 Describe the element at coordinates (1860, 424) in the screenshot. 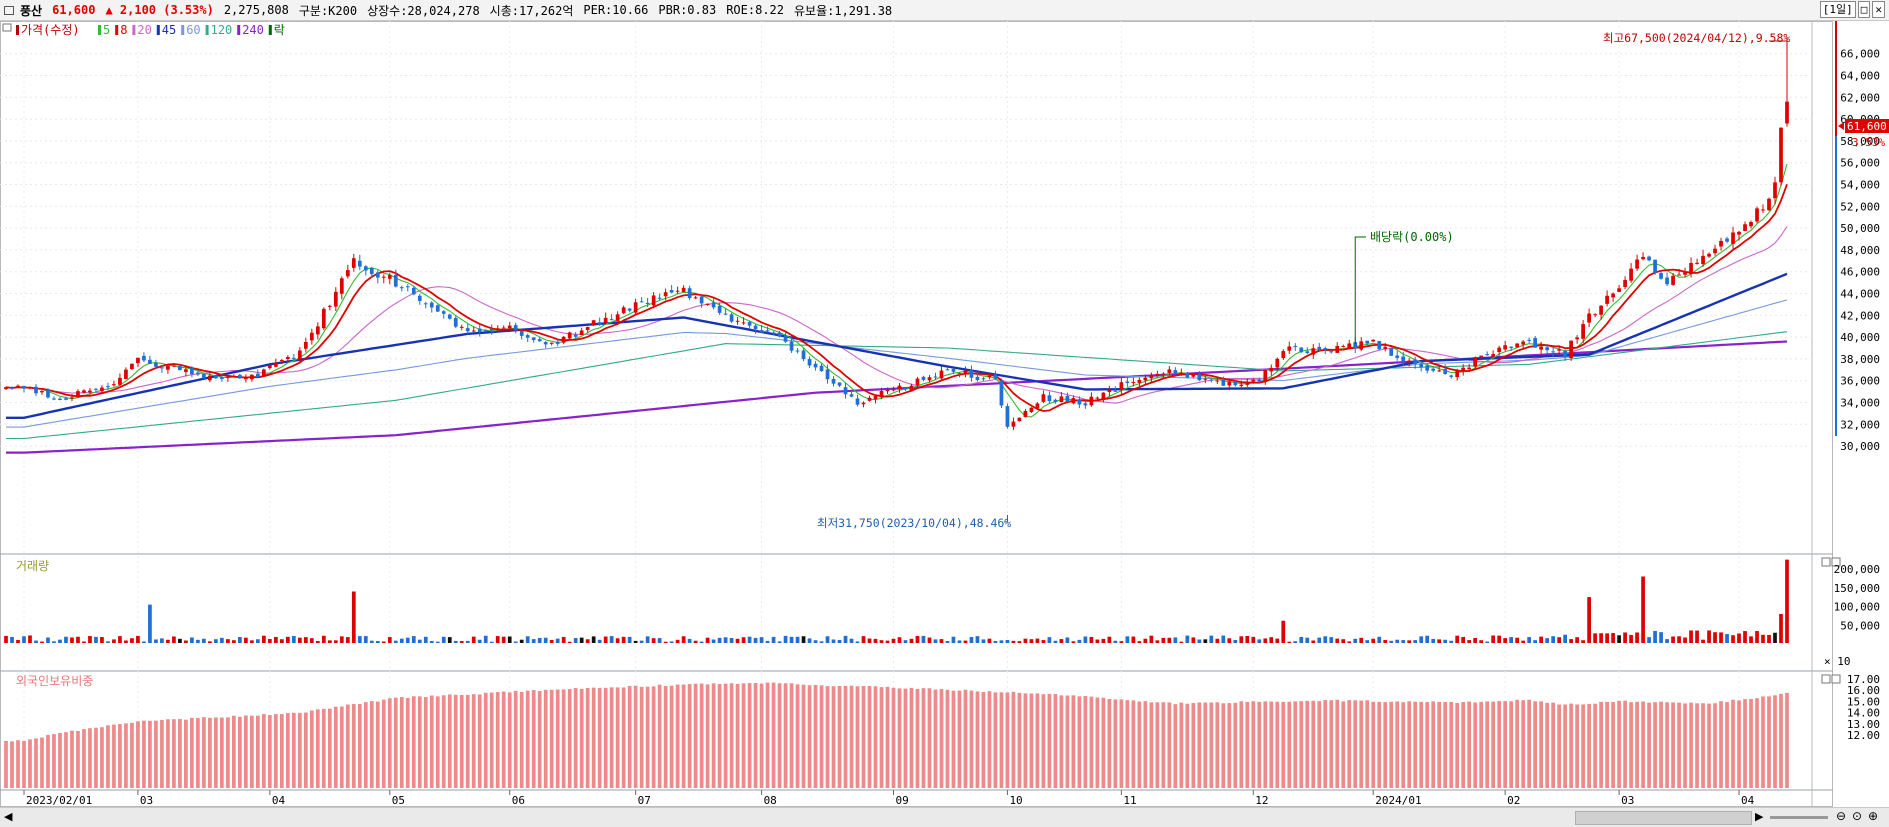

I see `price-tick-label: 32,000` at that location.